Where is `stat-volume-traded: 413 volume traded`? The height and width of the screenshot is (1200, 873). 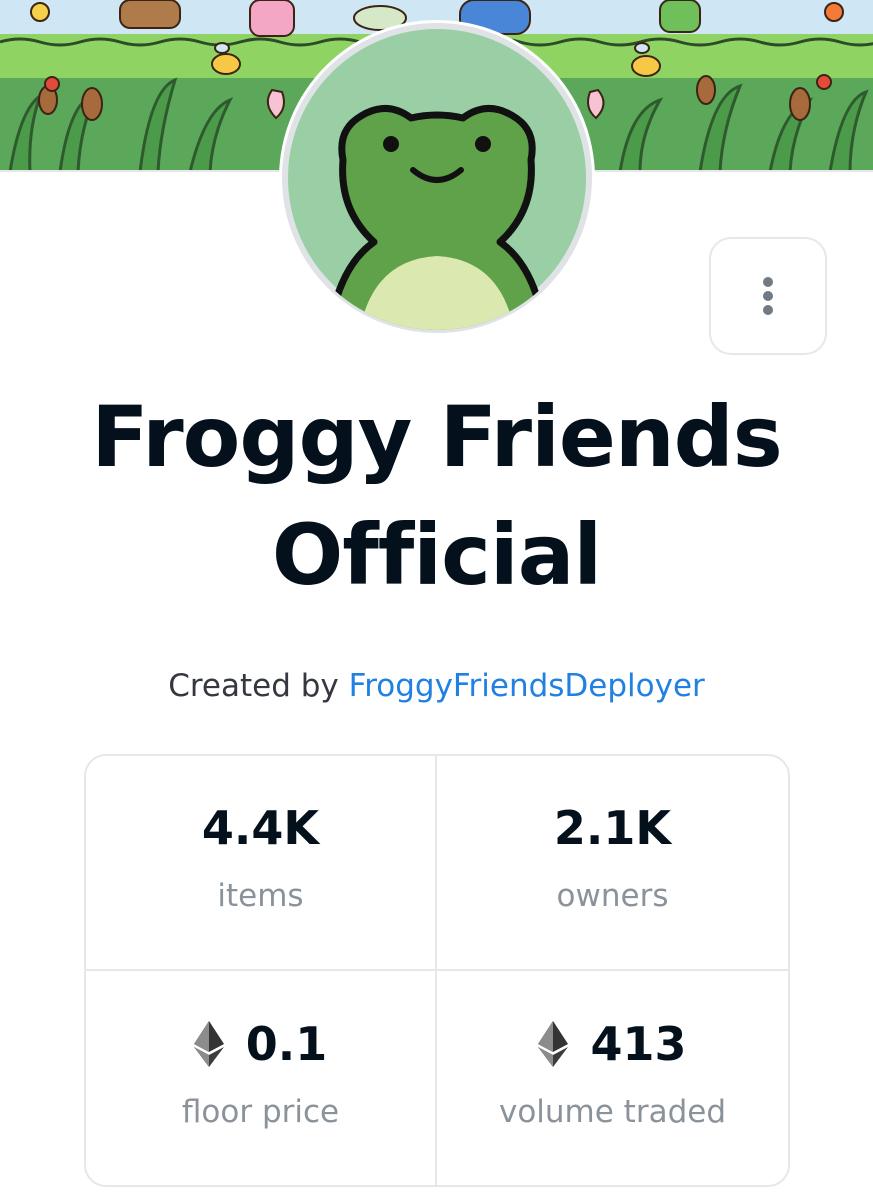
stat-volume-traded: 413 volume traded is located at coordinates (612, 1078).